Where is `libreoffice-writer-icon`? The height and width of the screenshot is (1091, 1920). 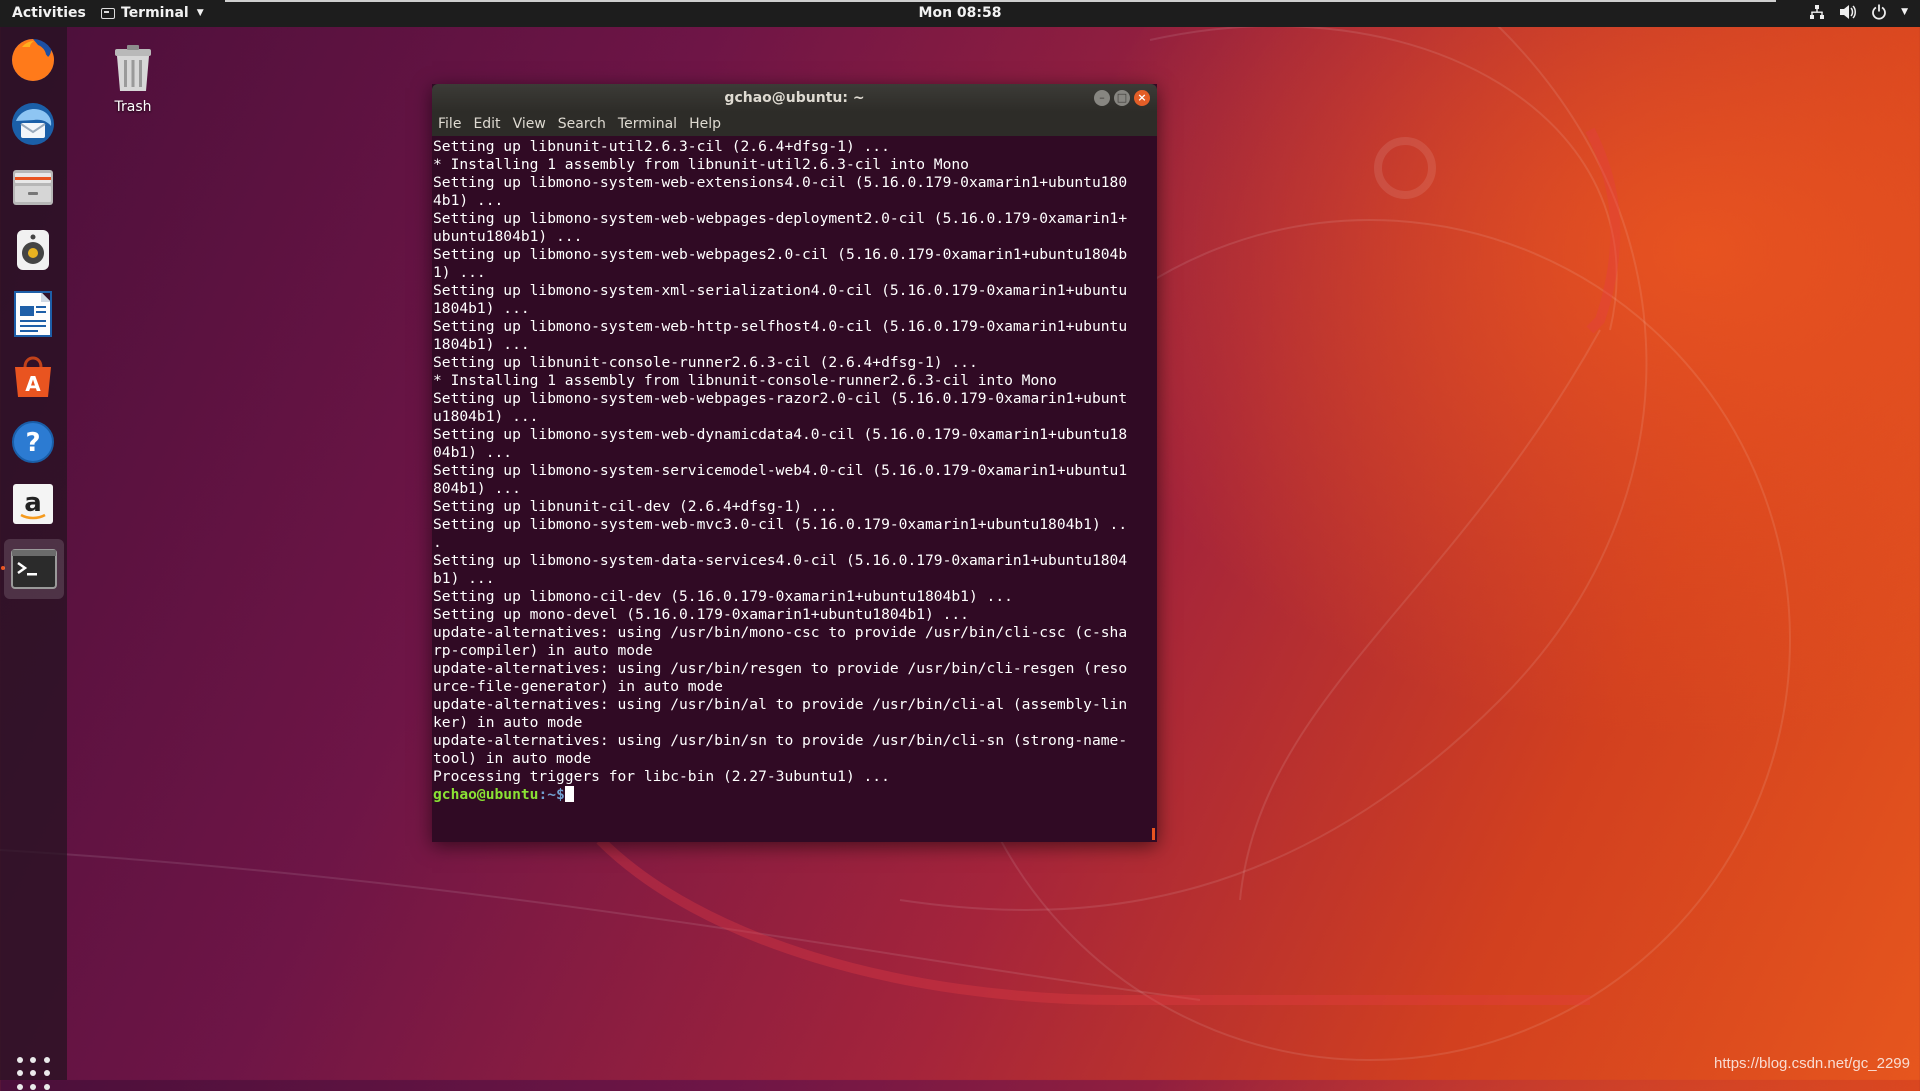 libreoffice-writer-icon is located at coordinates (33, 314).